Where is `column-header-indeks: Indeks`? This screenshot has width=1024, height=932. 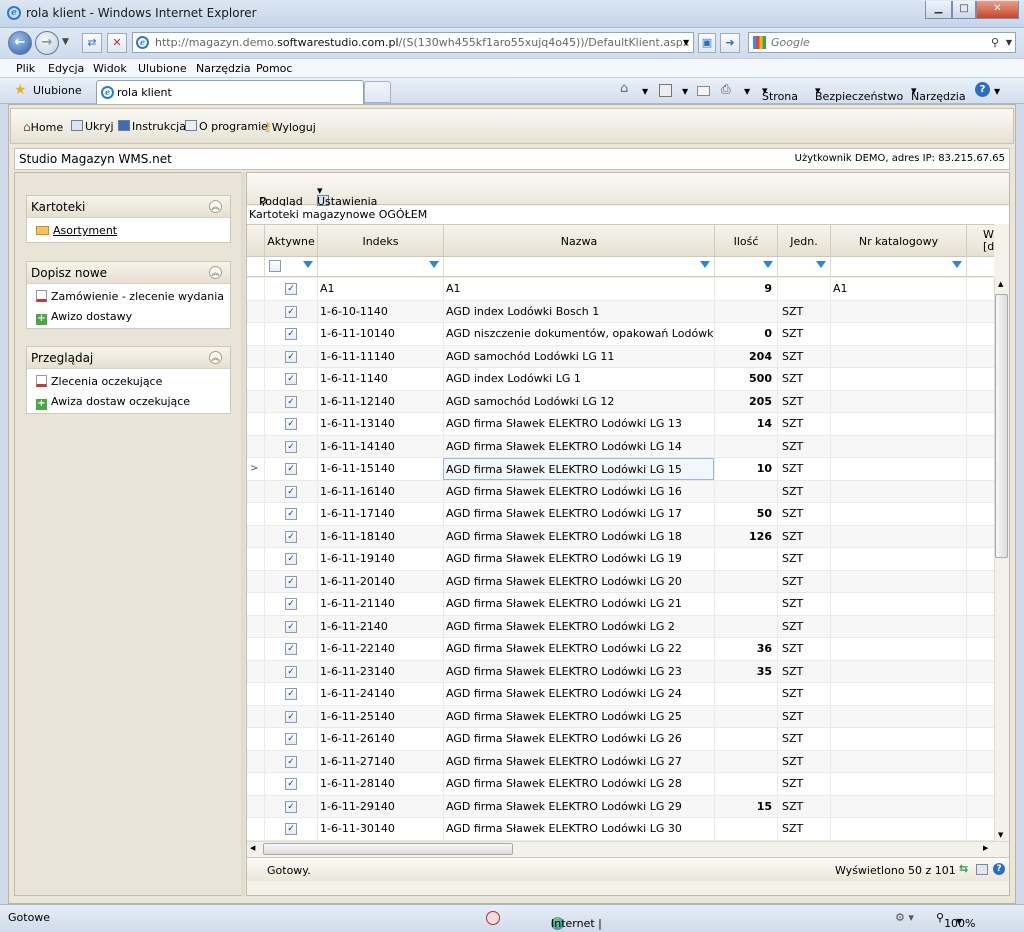
column-header-indeks: Indeks is located at coordinates (380, 240).